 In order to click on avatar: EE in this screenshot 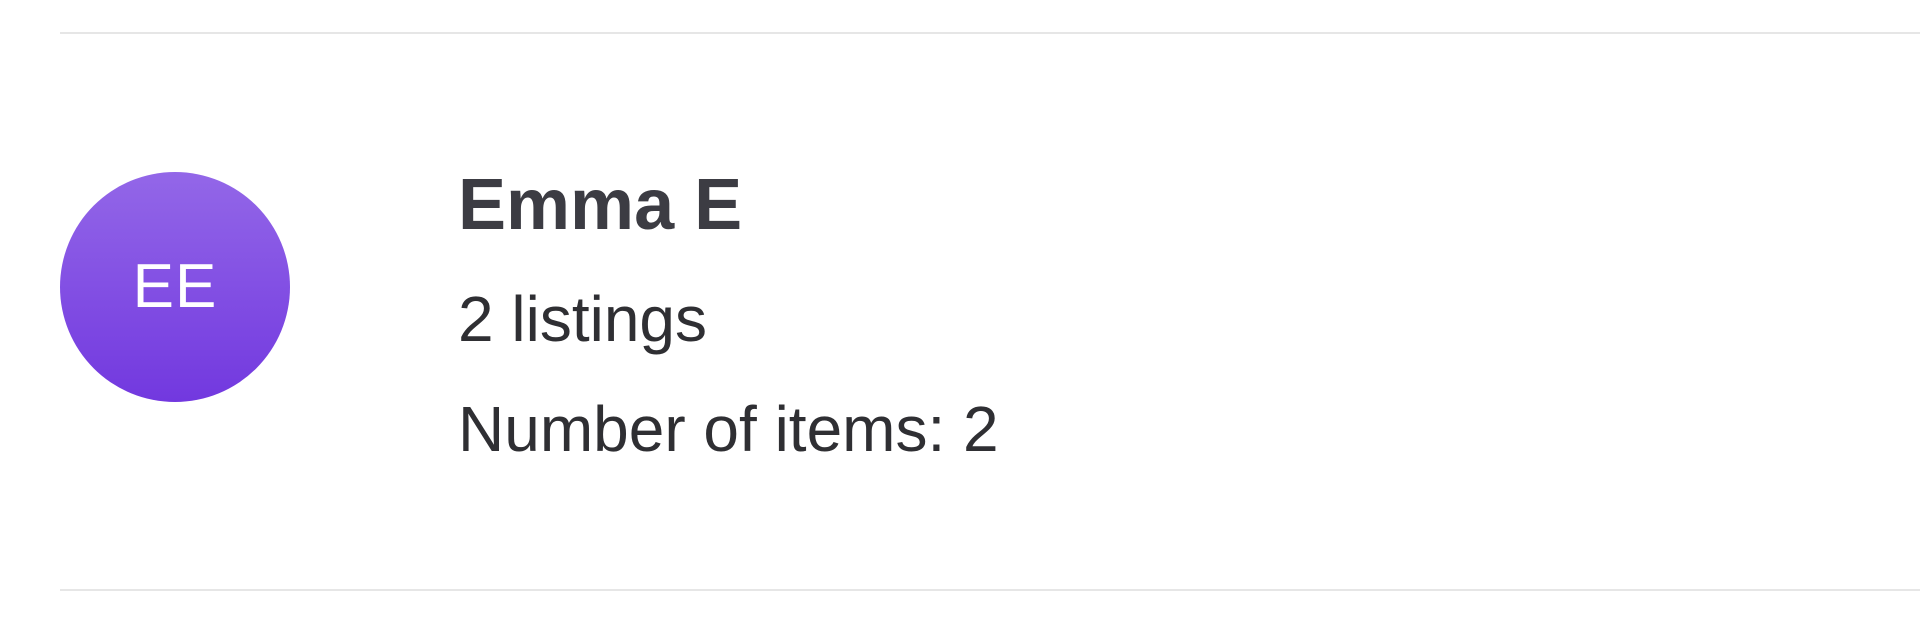, I will do `click(175, 287)`.